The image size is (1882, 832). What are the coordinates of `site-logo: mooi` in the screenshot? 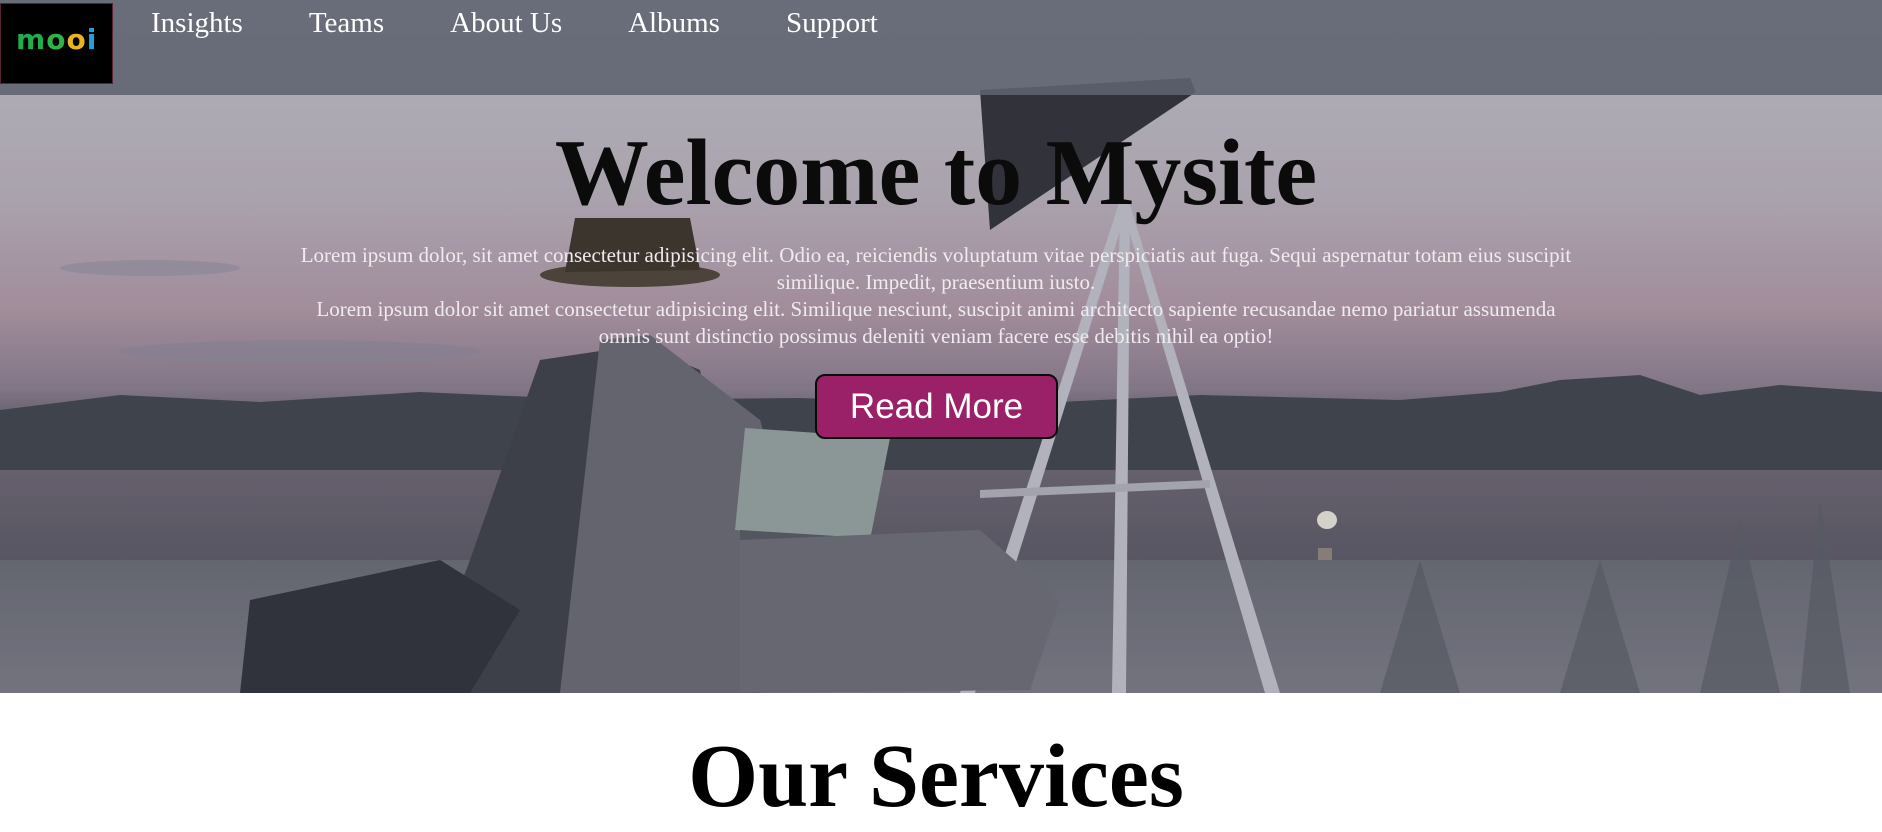 It's located at (56, 43).